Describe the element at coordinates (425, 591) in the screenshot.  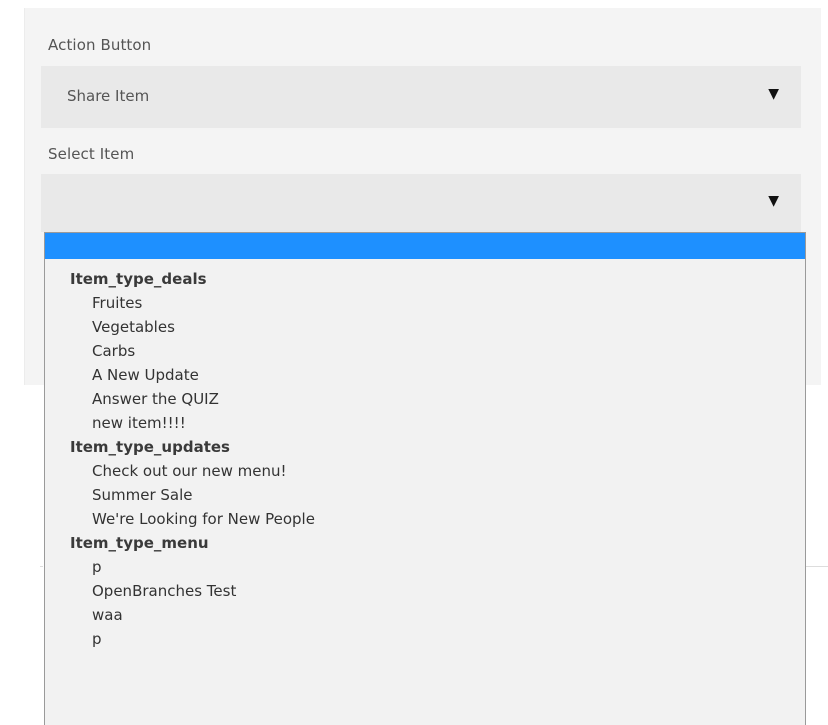
I see `dropdown-option: OpenBranches Test` at that location.